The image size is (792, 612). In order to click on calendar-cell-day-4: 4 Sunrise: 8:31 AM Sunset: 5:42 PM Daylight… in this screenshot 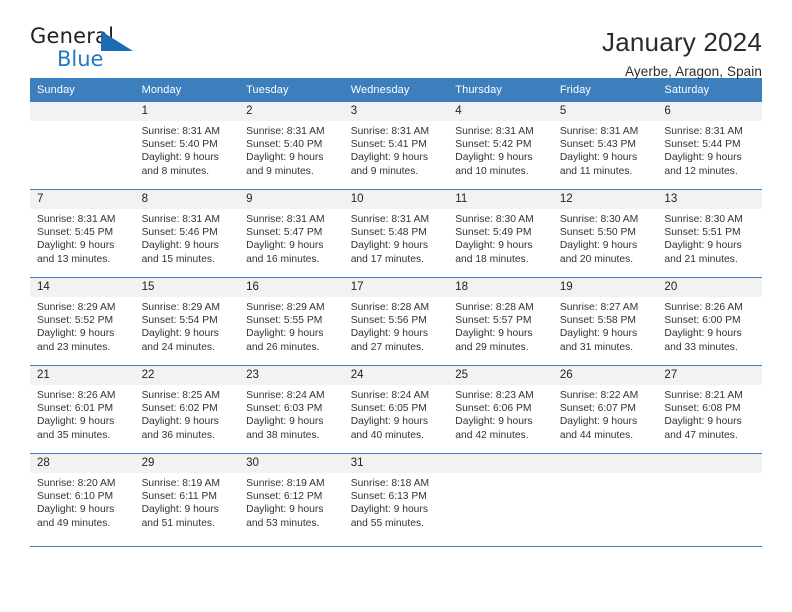, I will do `click(500, 145)`.